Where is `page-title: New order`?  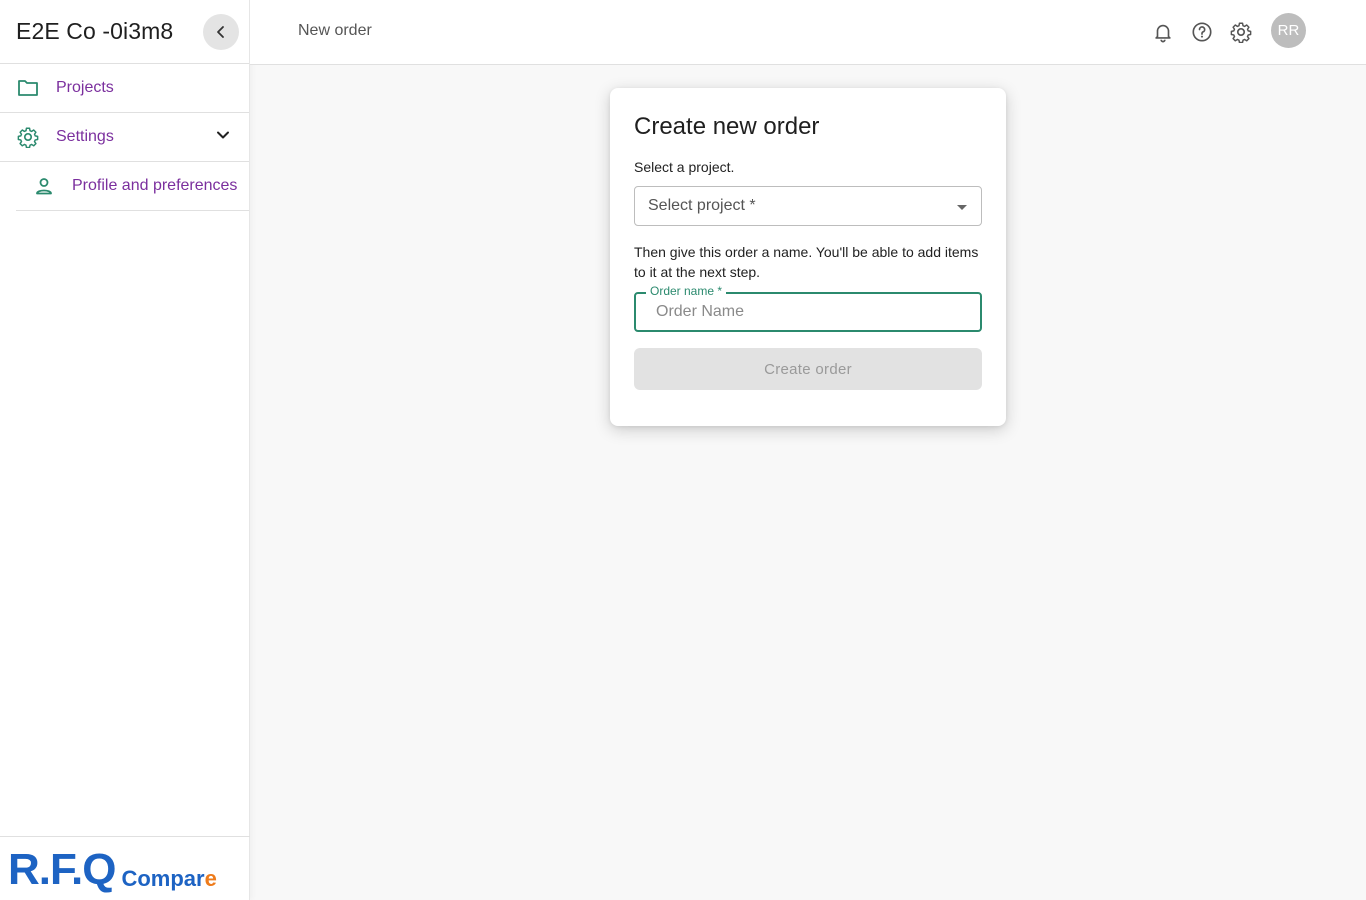
page-title: New order is located at coordinates (335, 30).